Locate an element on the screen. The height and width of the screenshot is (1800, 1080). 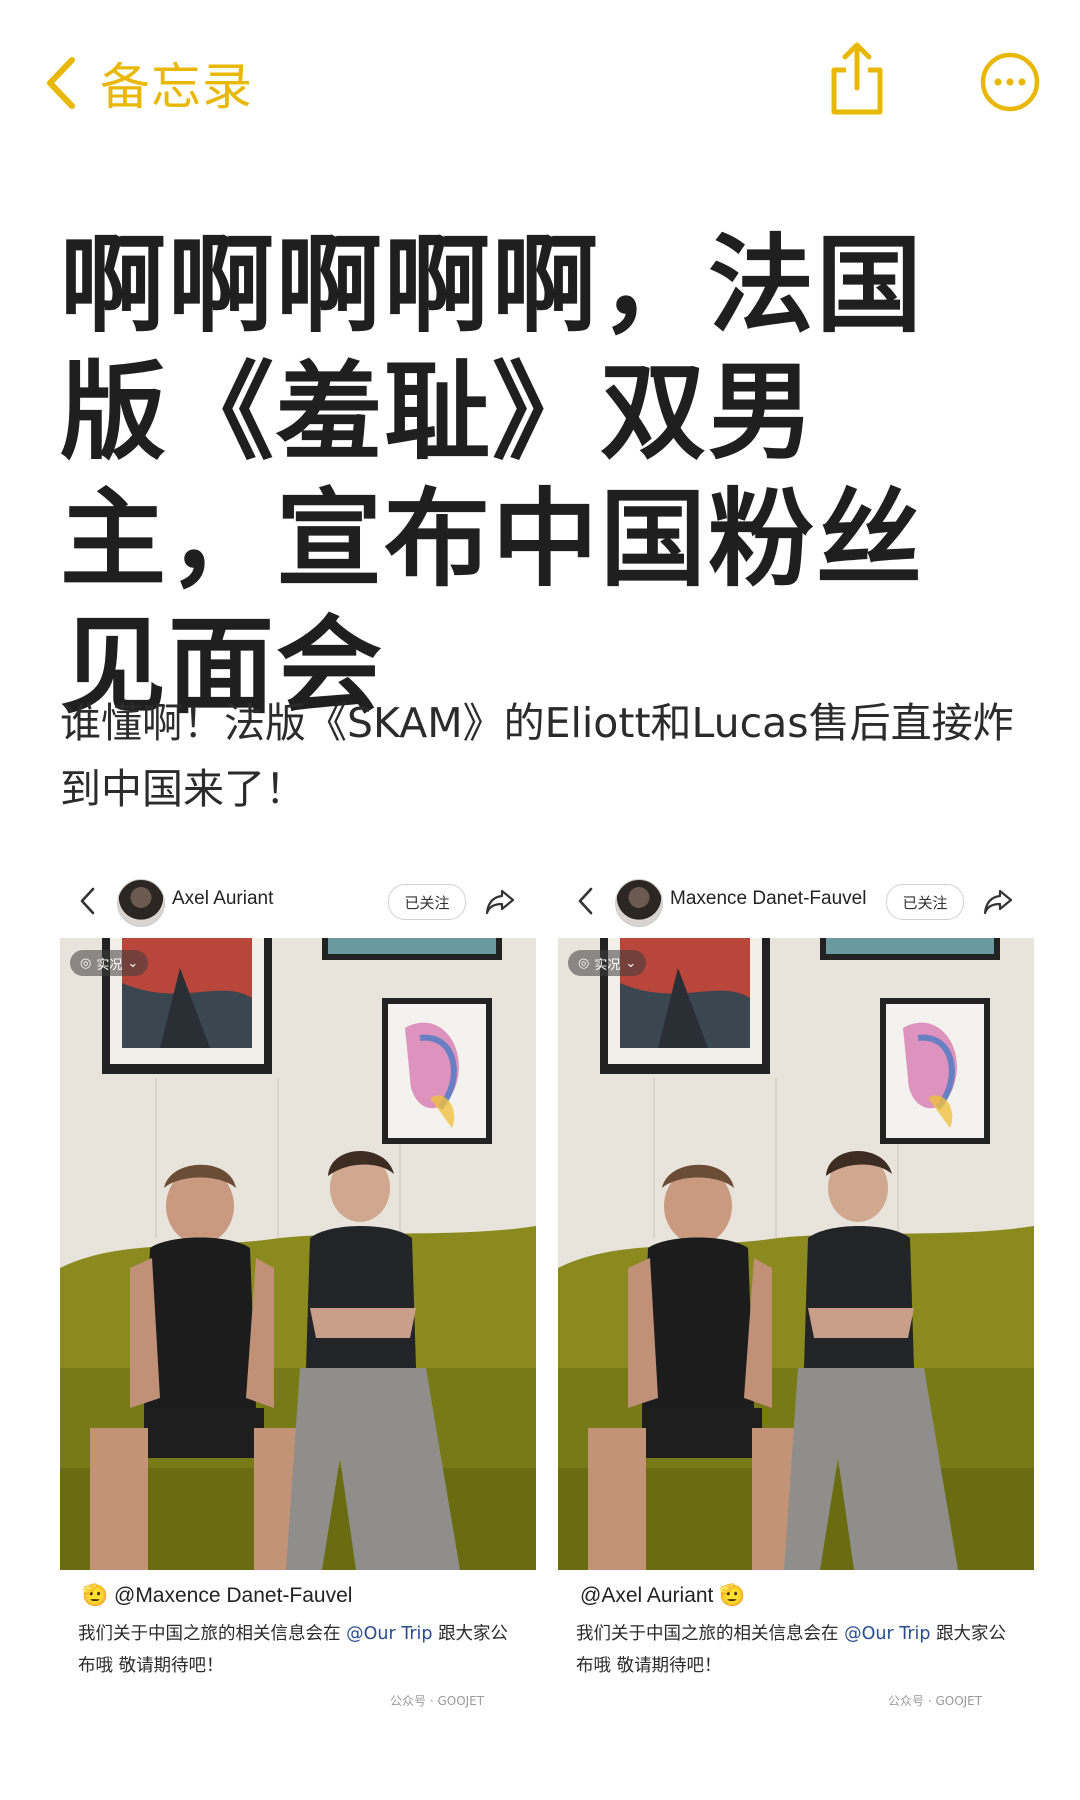
author-name: Axel Auriant is located at coordinates (222, 899).